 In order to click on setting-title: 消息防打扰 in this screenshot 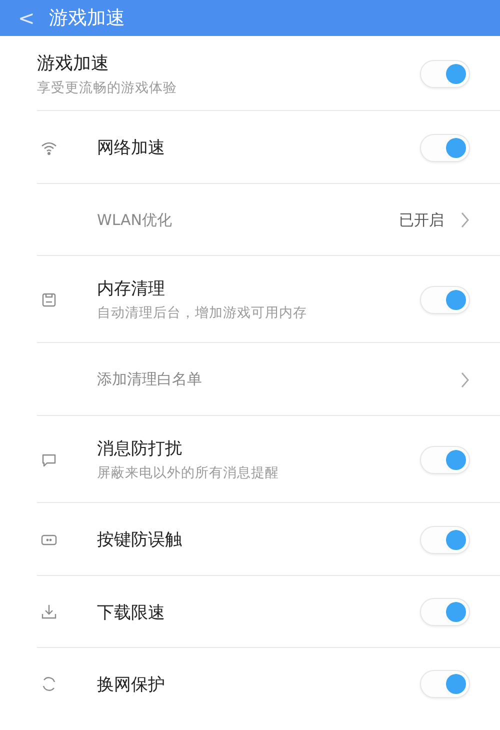, I will do `click(140, 449)`.